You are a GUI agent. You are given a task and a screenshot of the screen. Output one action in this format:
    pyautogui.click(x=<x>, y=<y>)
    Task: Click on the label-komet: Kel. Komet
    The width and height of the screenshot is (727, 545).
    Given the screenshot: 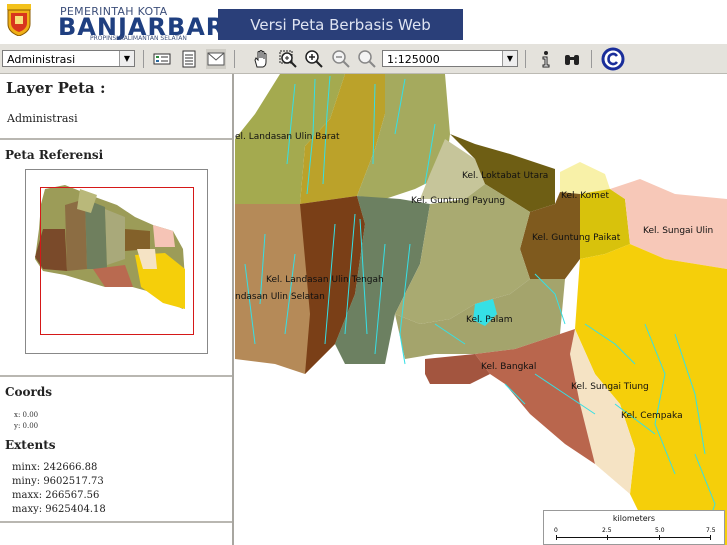 What is the action you would take?
    pyautogui.click(x=585, y=196)
    